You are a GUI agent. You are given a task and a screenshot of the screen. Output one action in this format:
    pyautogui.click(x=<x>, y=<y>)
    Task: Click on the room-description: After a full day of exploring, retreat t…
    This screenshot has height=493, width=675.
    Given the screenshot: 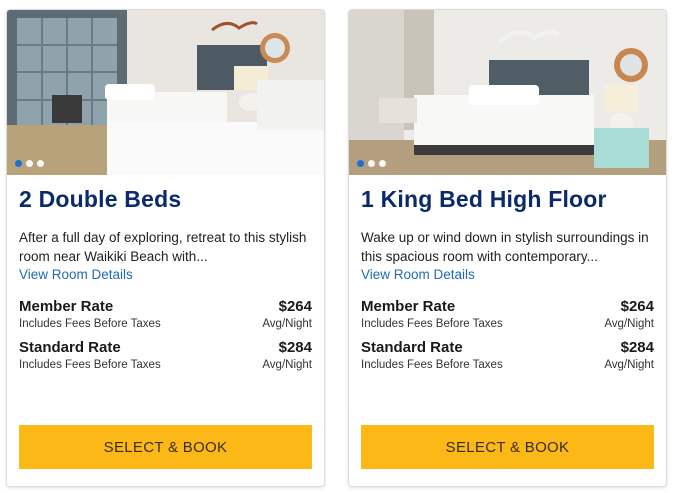 What is the action you would take?
    pyautogui.click(x=163, y=247)
    